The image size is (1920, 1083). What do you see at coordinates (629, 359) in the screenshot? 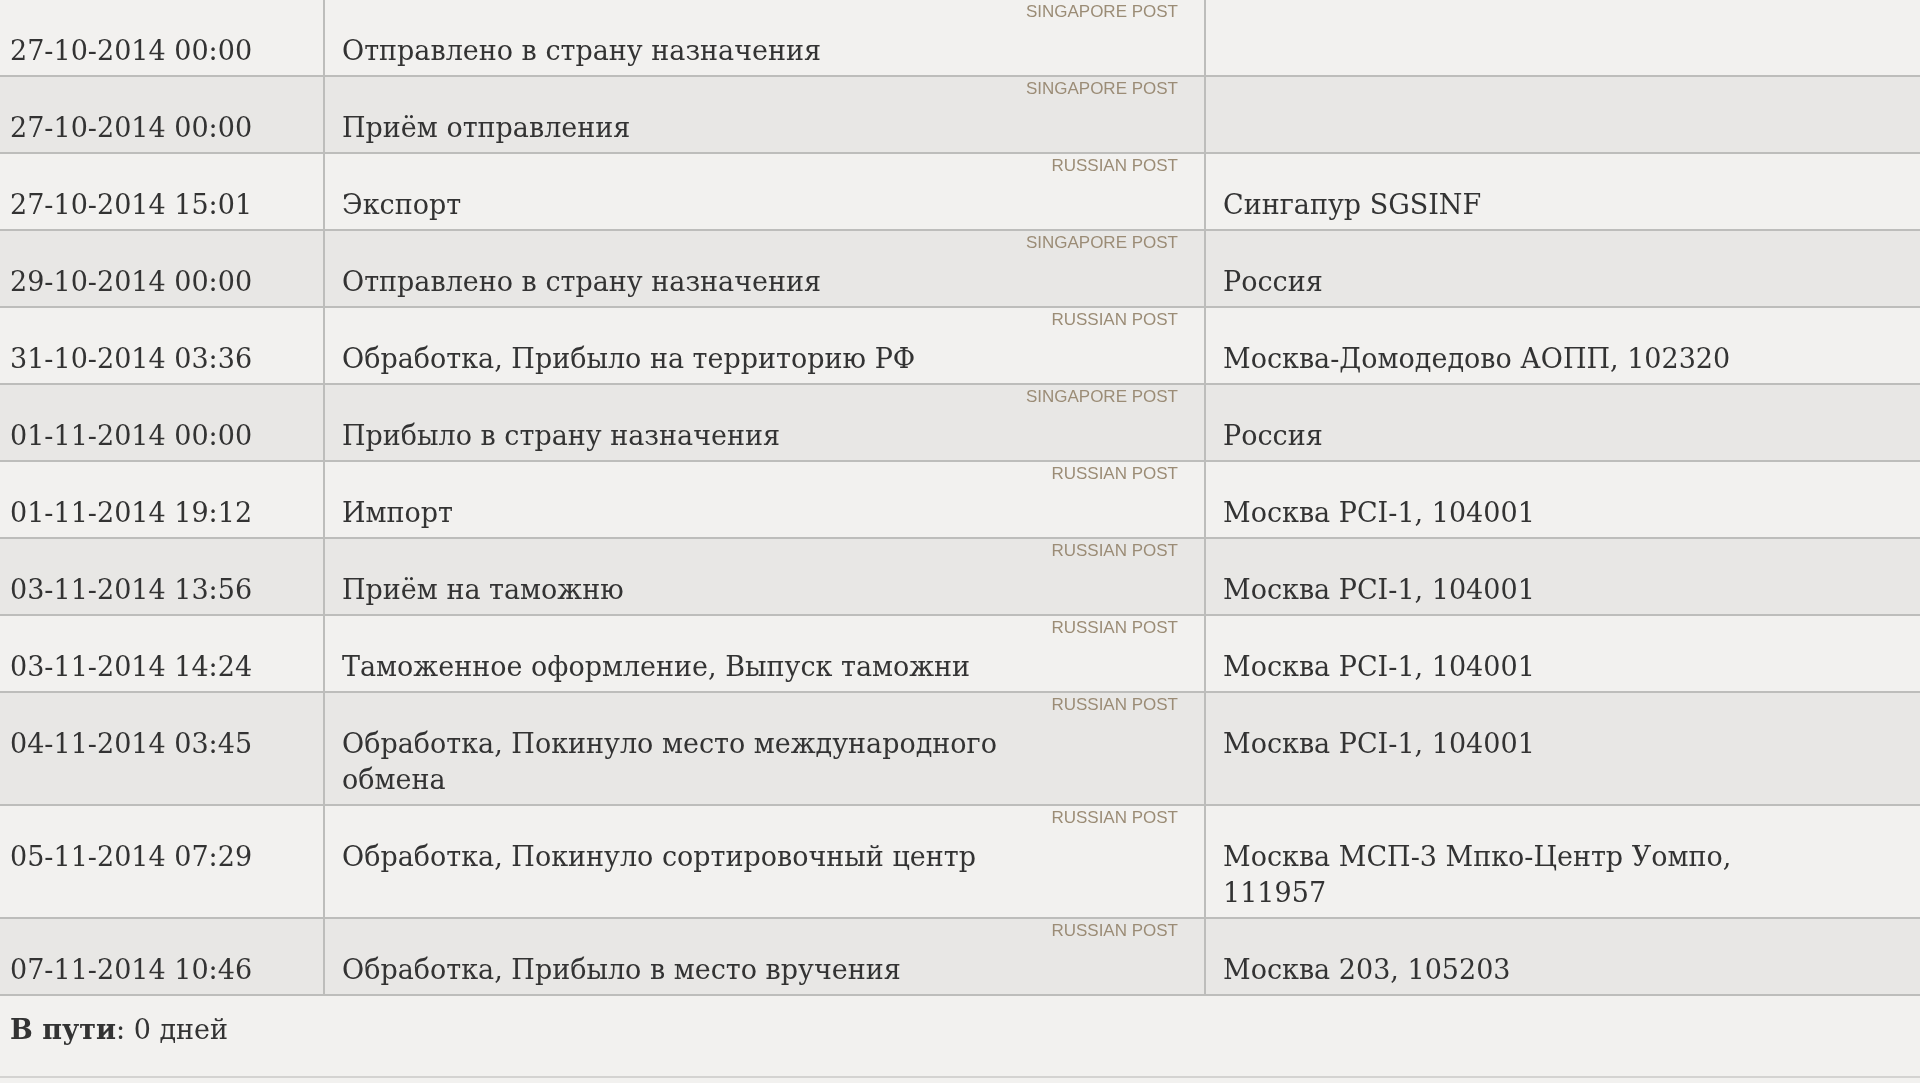
I see `event-status: Обработка, Прибыло на территорию РФ` at bounding box center [629, 359].